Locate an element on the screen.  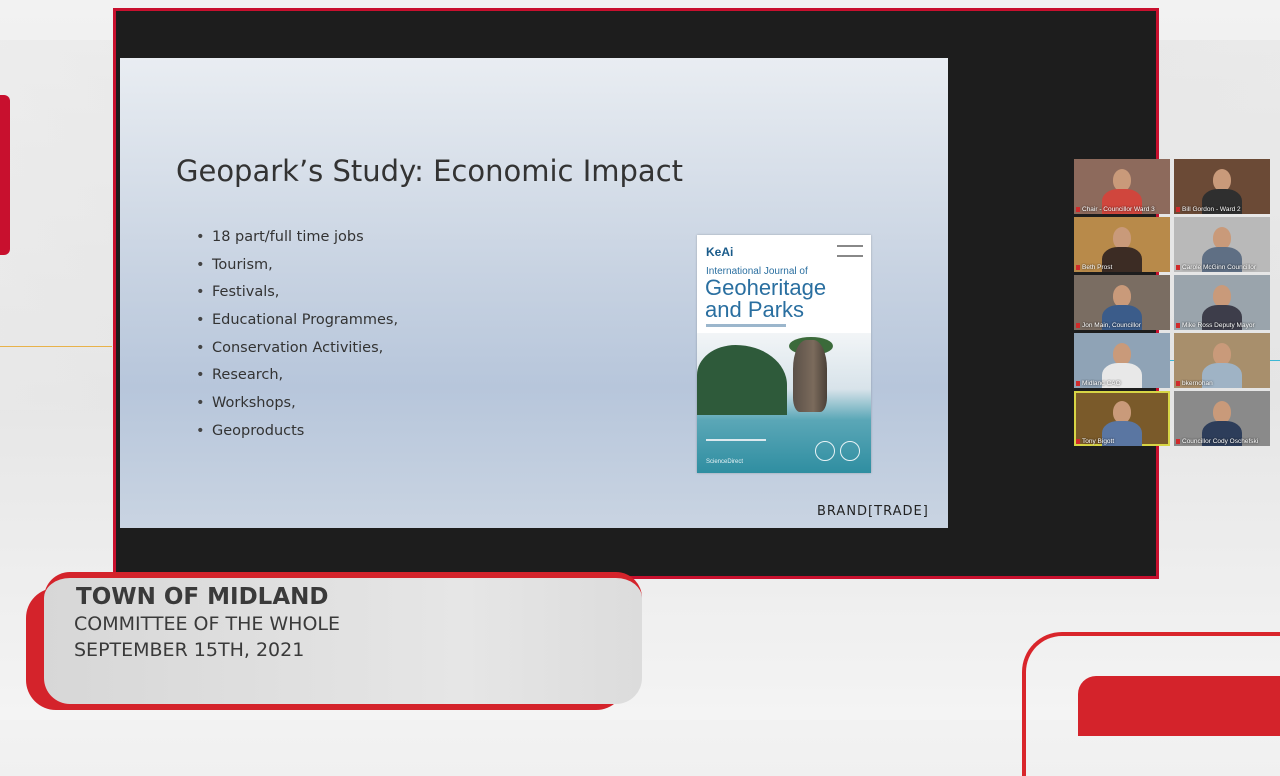
participant-name: Bill Gordon - Ward 2 is located at coordinates (1222, 209).